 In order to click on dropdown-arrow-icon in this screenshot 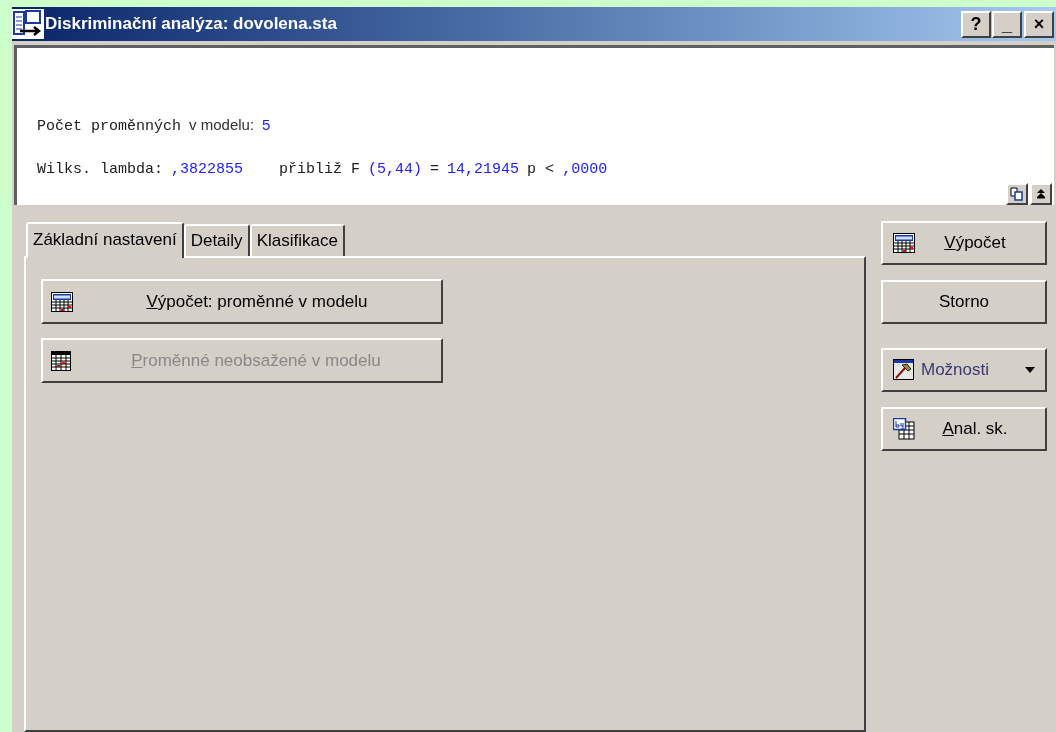, I will do `click(1030, 370)`.